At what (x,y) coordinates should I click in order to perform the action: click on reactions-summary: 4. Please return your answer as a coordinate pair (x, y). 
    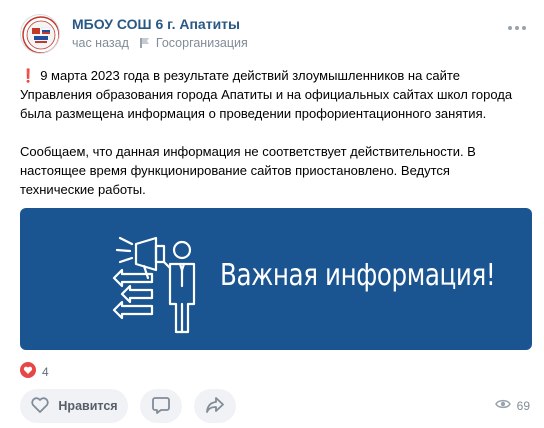
    Looking at the image, I should click on (34, 371).